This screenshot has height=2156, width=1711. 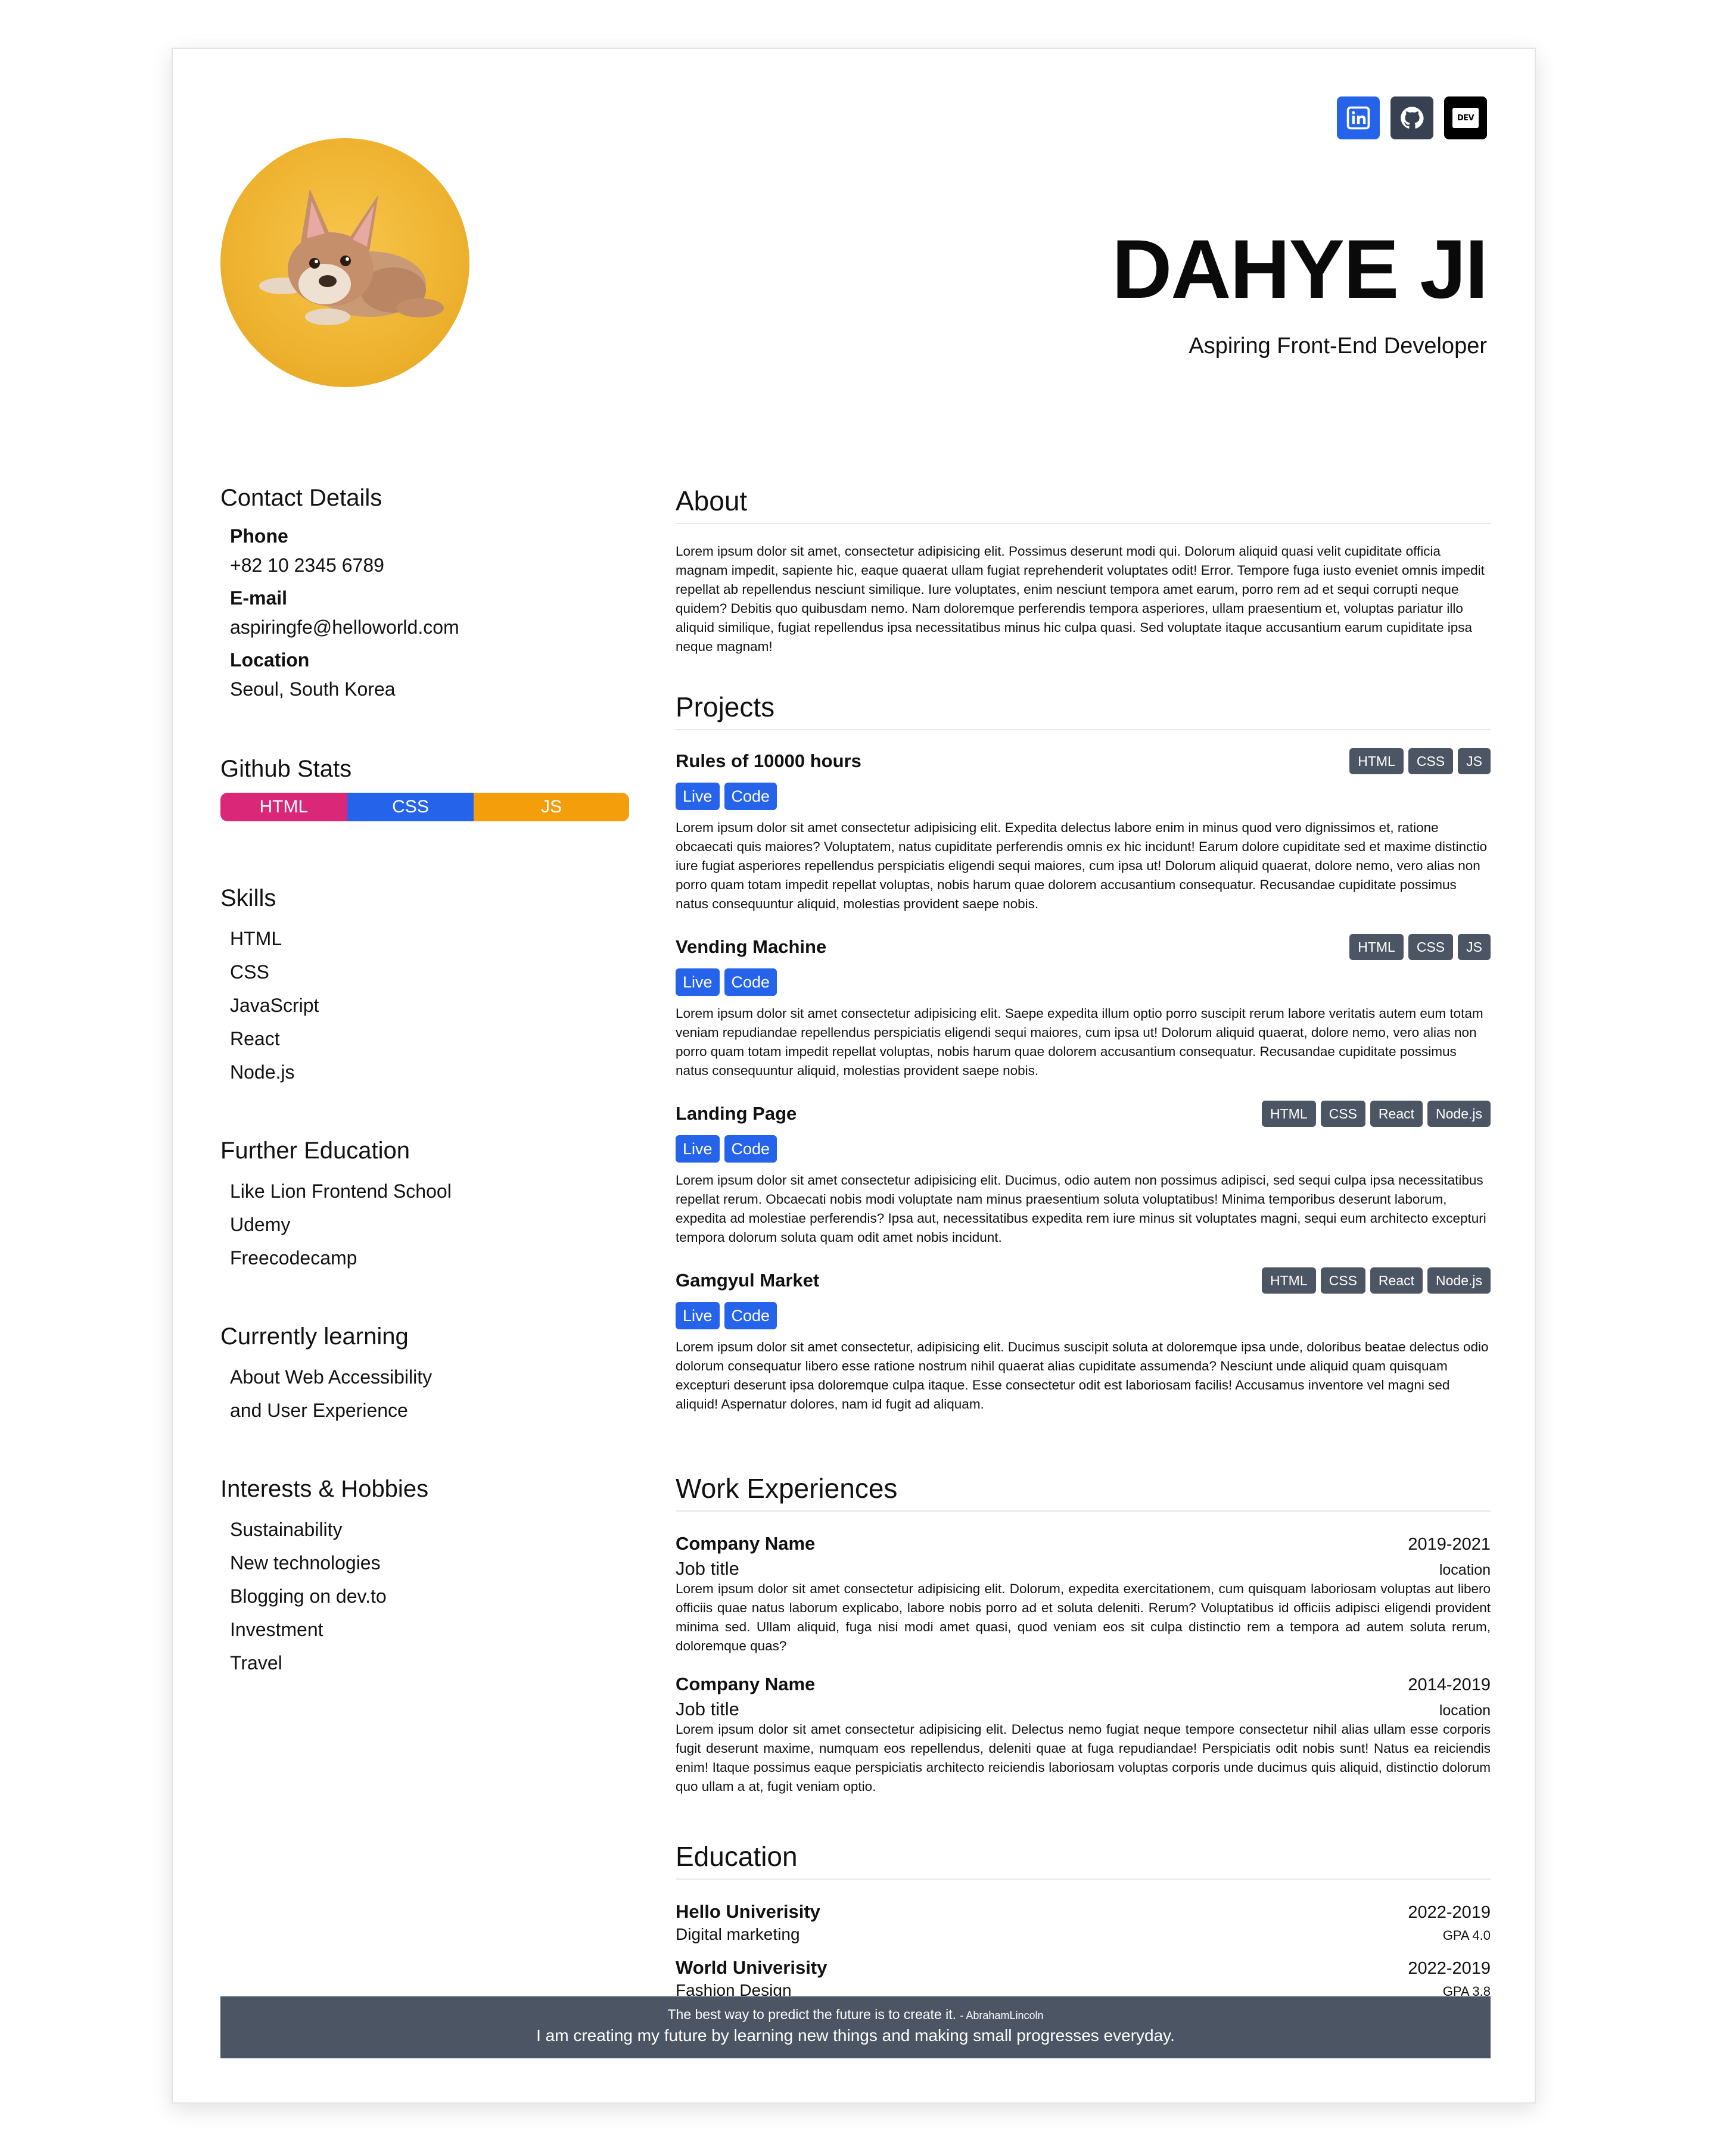 What do you see at coordinates (319, 1410) in the screenshot?
I see `list-item: and User Experience` at bounding box center [319, 1410].